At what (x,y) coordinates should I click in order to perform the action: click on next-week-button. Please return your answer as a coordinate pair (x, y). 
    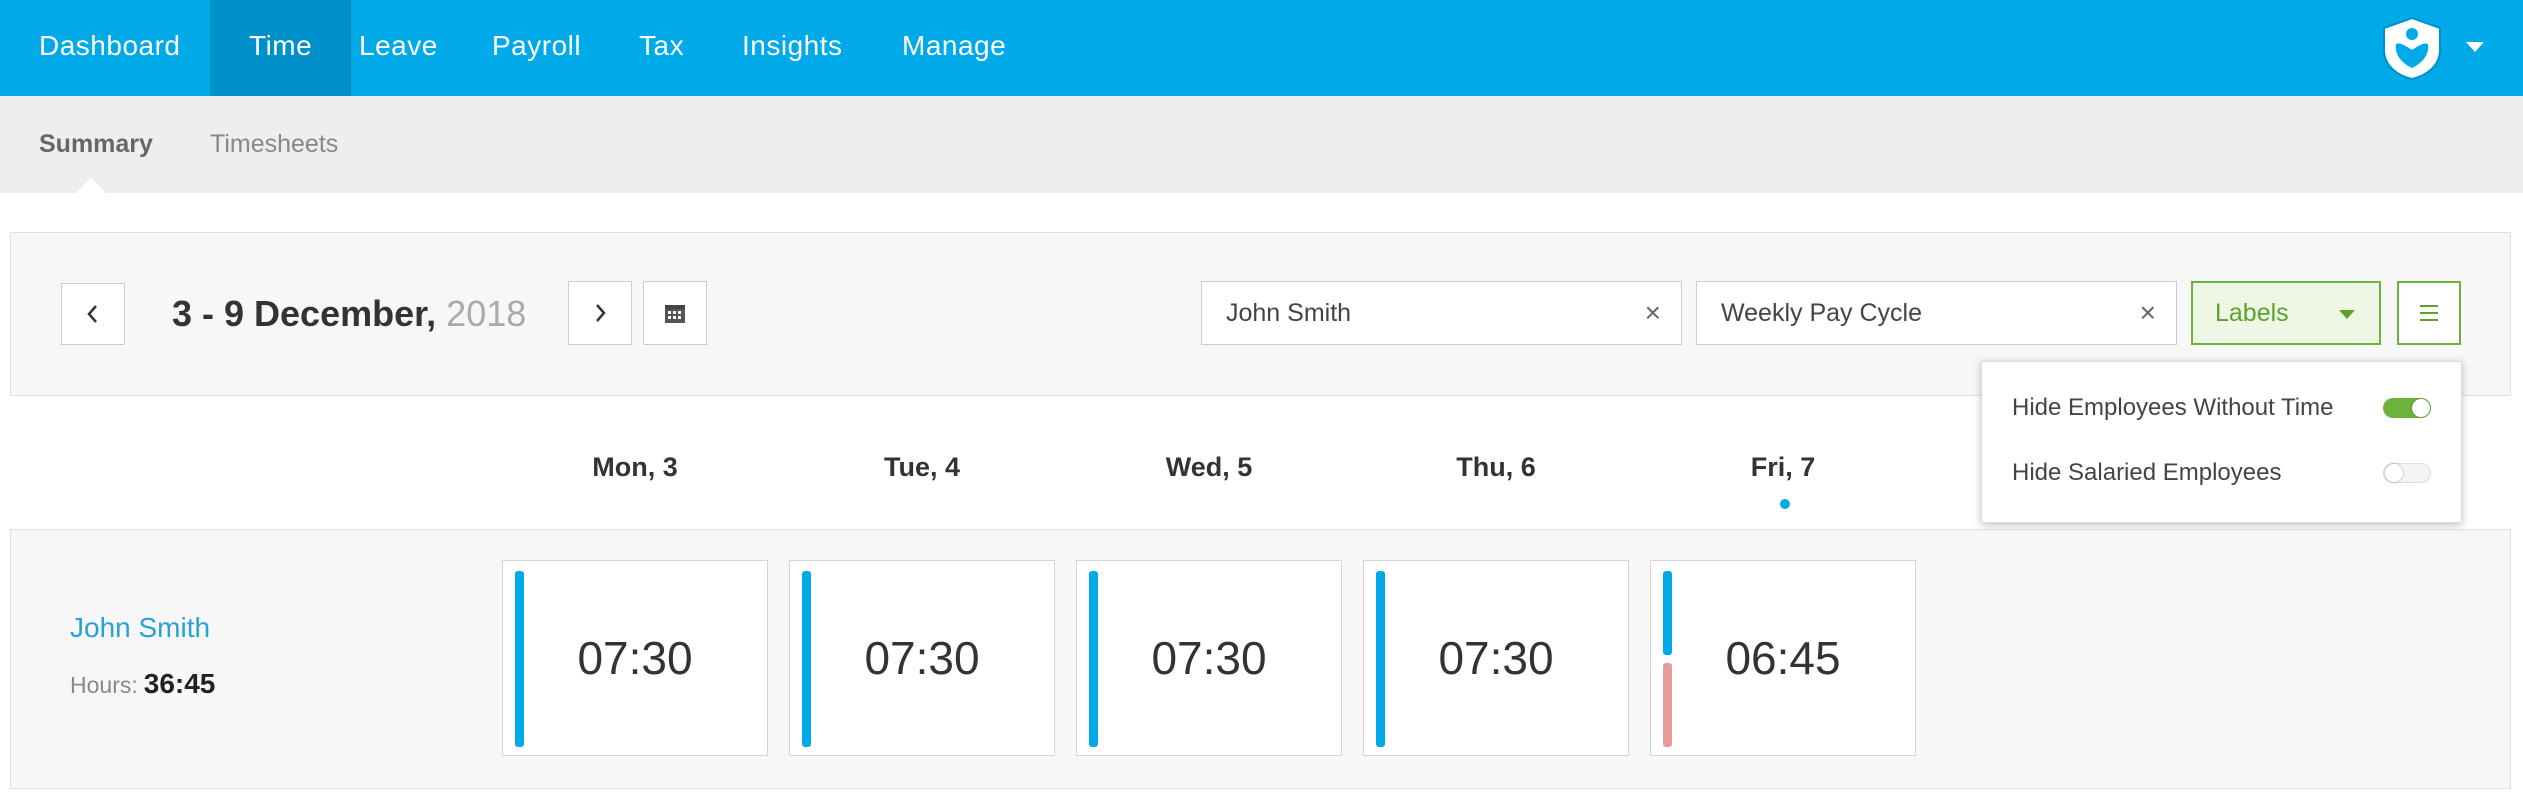
    Looking at the image, I should click on (600, 313).